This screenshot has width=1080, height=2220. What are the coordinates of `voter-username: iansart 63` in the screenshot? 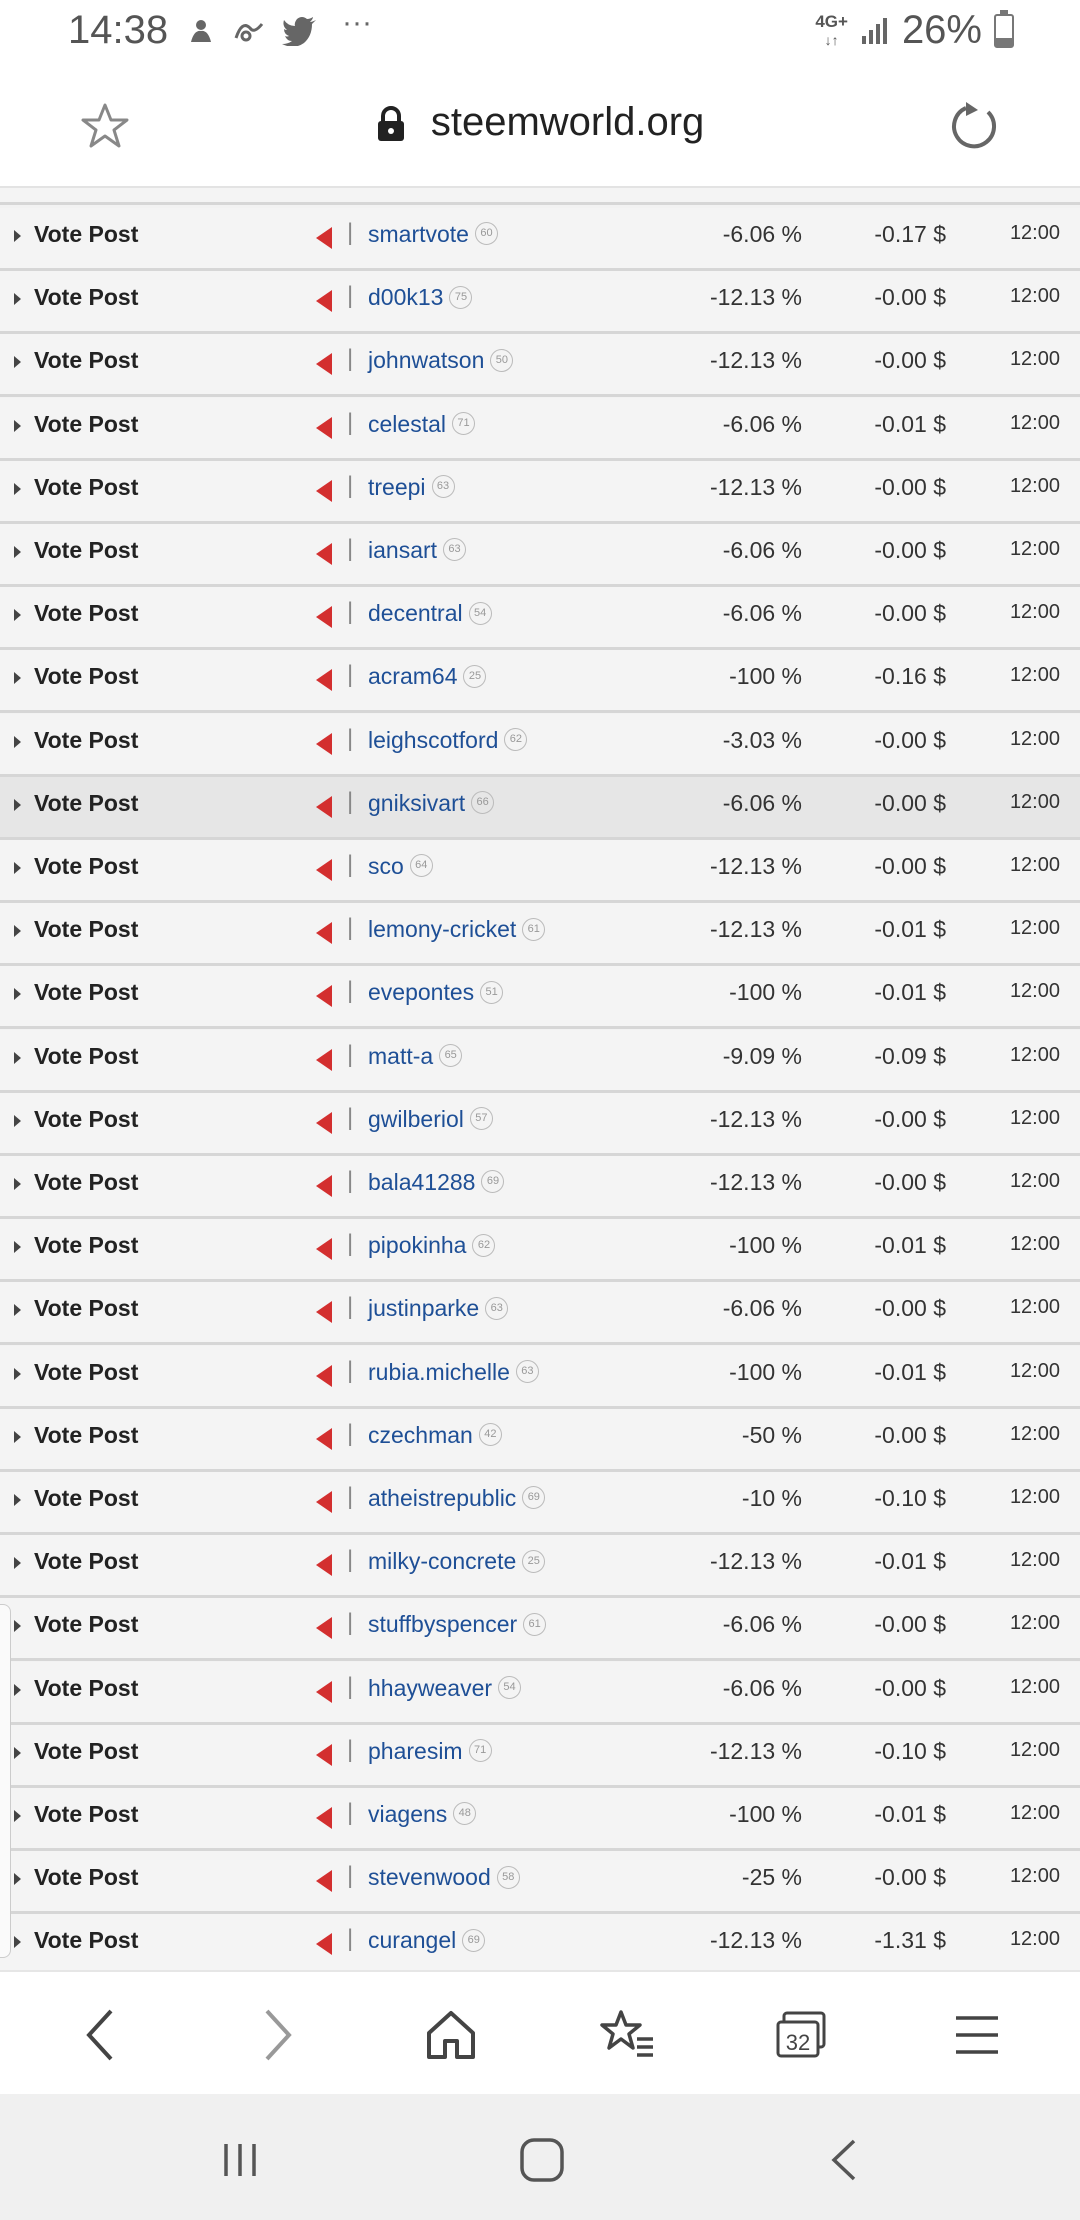 It's located at (417, 550).